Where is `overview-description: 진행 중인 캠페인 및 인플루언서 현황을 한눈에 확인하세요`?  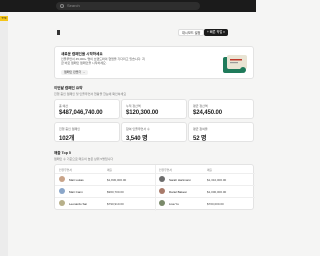 overview-description: 진행 중인 캠페인 및 인플루언서 현황을 한눈에 확인하세요 is located at coordinates (90, 94).